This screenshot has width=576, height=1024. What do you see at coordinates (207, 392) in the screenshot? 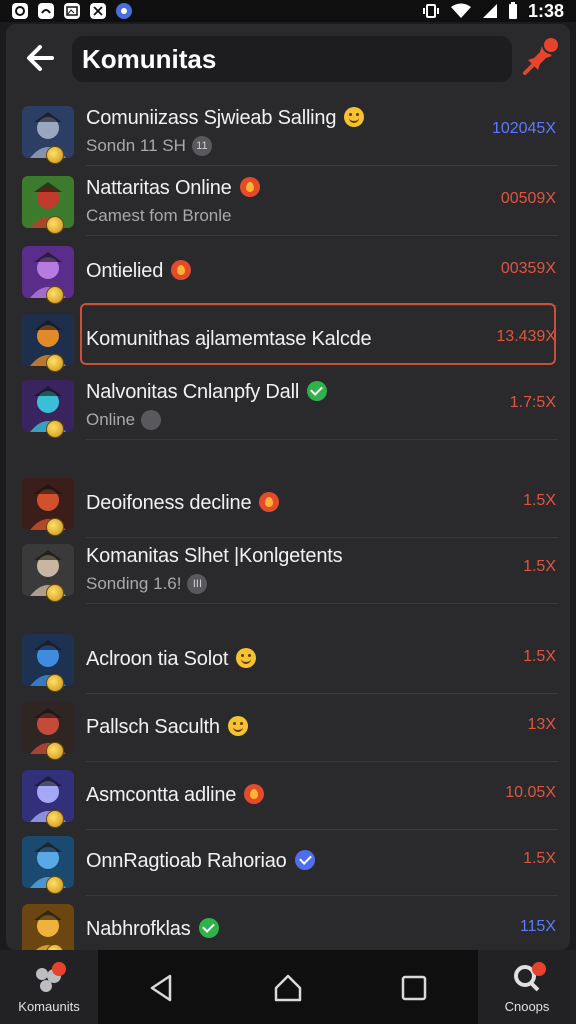
I see `community-name: Nalvonitas Cnlanpfy Dall` at bounding box center [207, 392].